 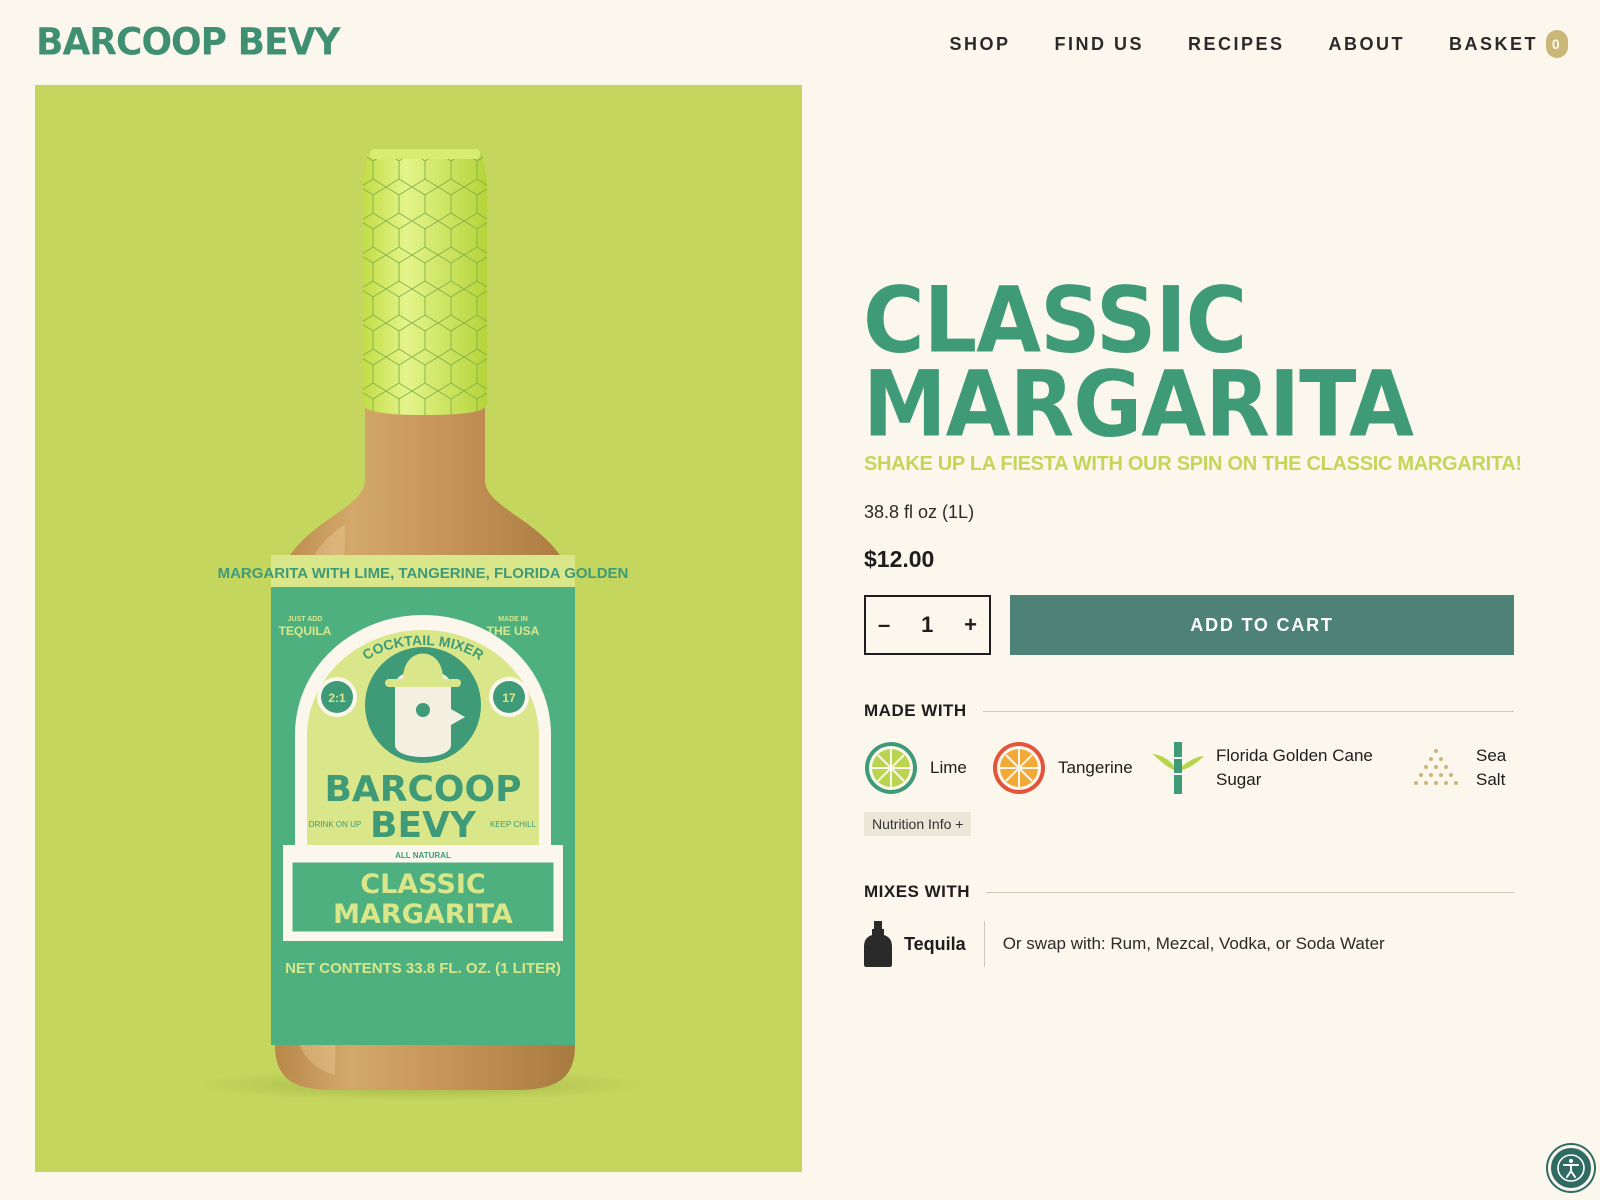 I want to click on nav-recipes: RECIPES, so click(x=1236, y=44).